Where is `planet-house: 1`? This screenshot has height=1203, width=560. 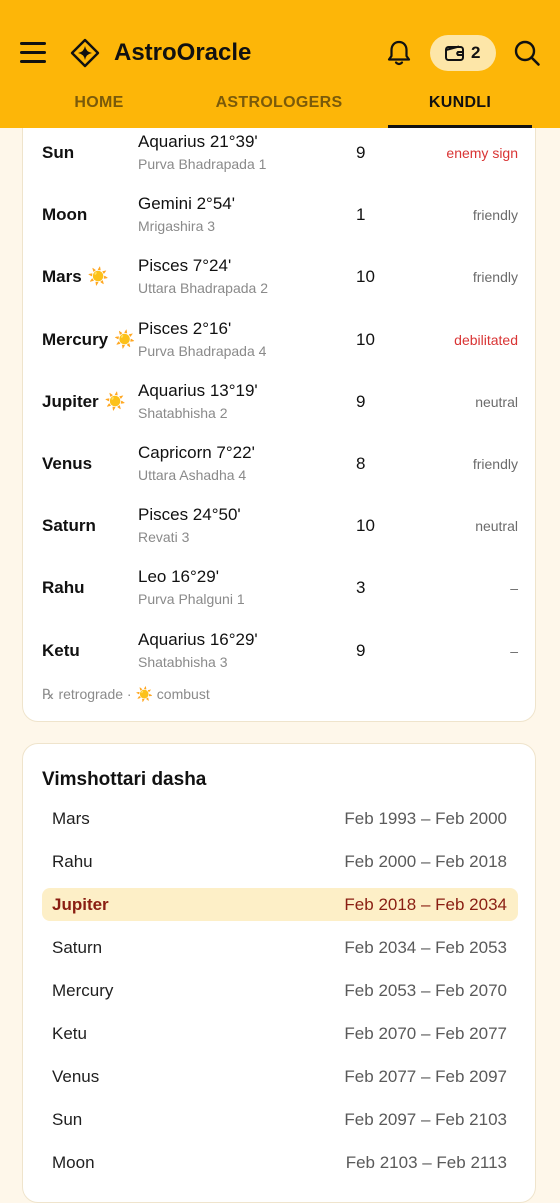
planet-house: 1 is located at coordinates (361, 215).